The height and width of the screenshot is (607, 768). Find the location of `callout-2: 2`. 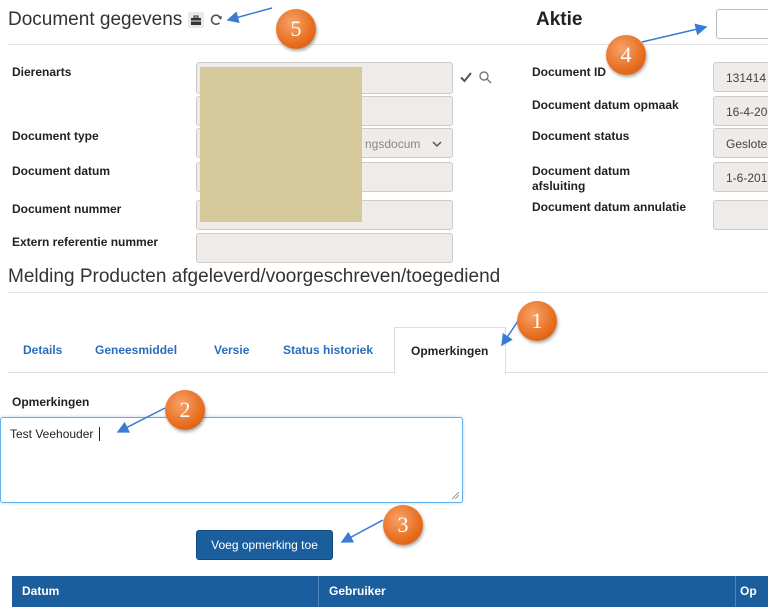

callout-2: 2 is located at coordinates (185, 410).